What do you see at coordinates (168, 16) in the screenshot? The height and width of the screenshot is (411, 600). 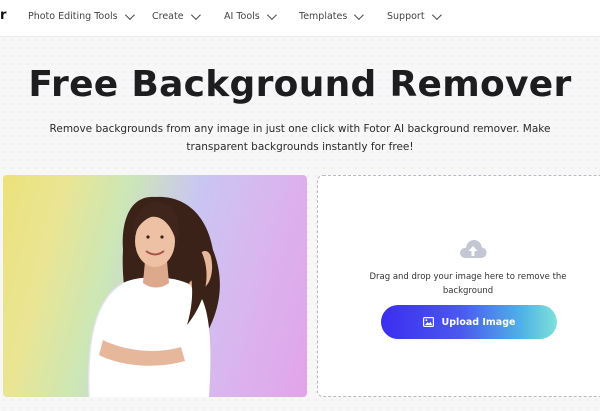 I see `nav-item-label: Create` at bounding box center [168, 16].